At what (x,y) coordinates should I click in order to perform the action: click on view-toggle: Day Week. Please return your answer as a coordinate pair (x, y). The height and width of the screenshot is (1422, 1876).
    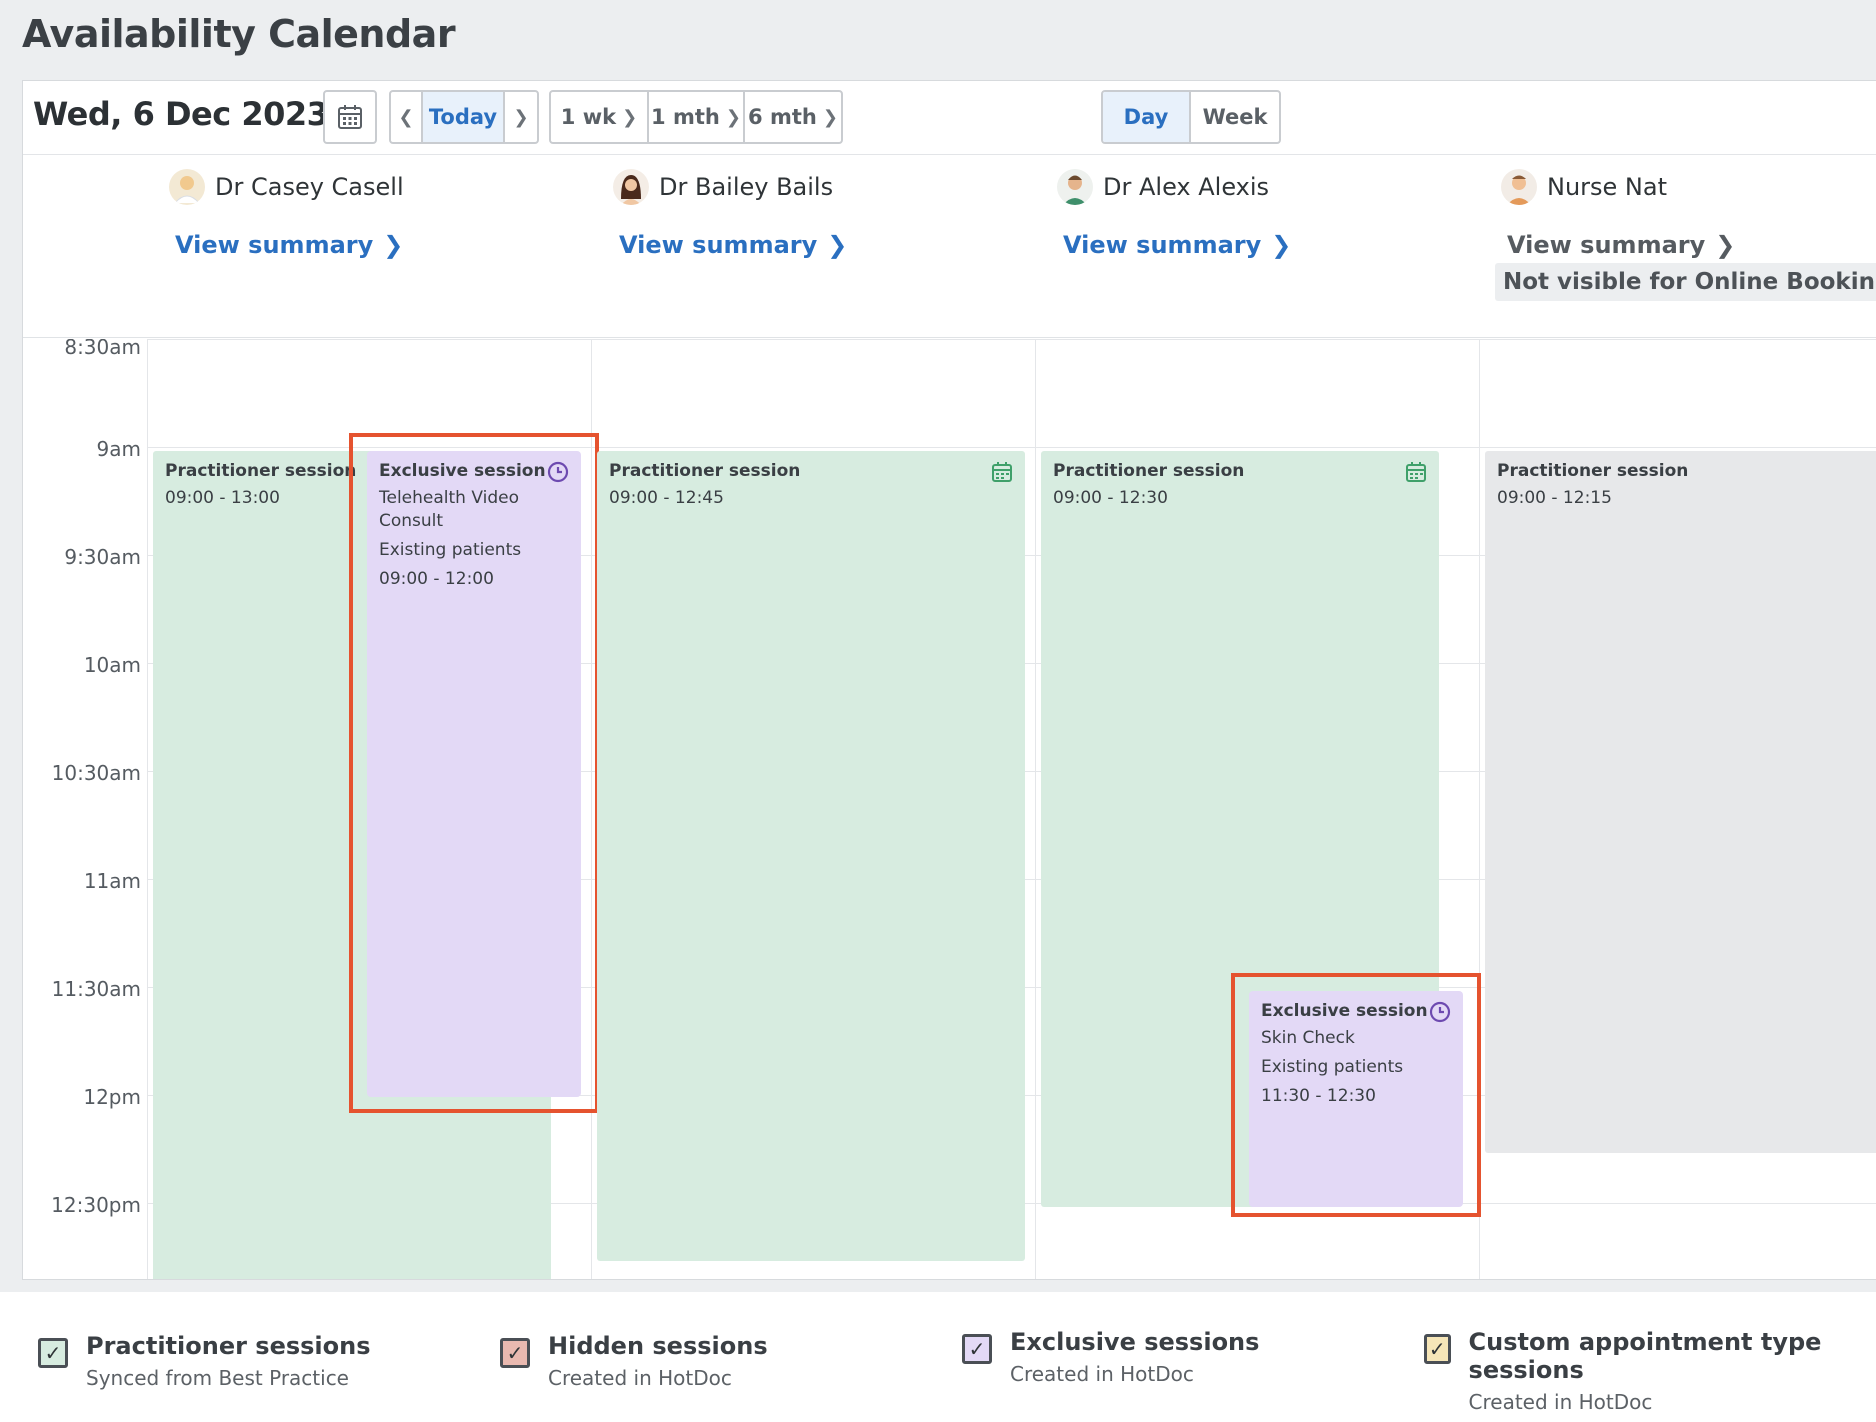
    Looking at the image, I should click on (1191, 117).